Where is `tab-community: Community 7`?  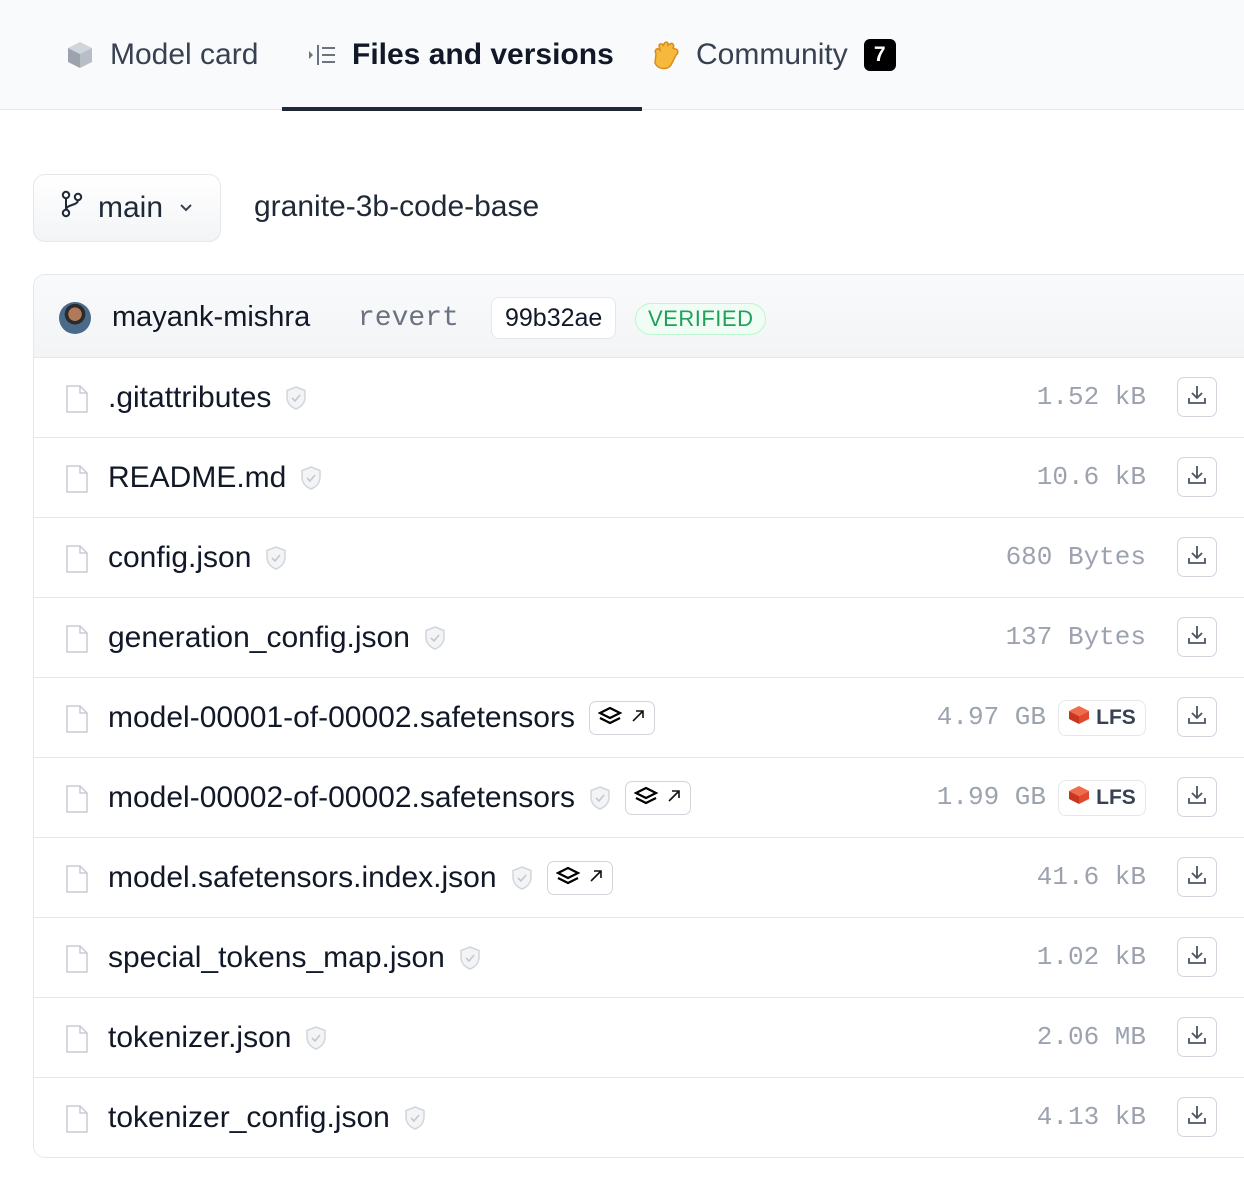
tab-community: Community 7 is located at coordinates (773, 55).